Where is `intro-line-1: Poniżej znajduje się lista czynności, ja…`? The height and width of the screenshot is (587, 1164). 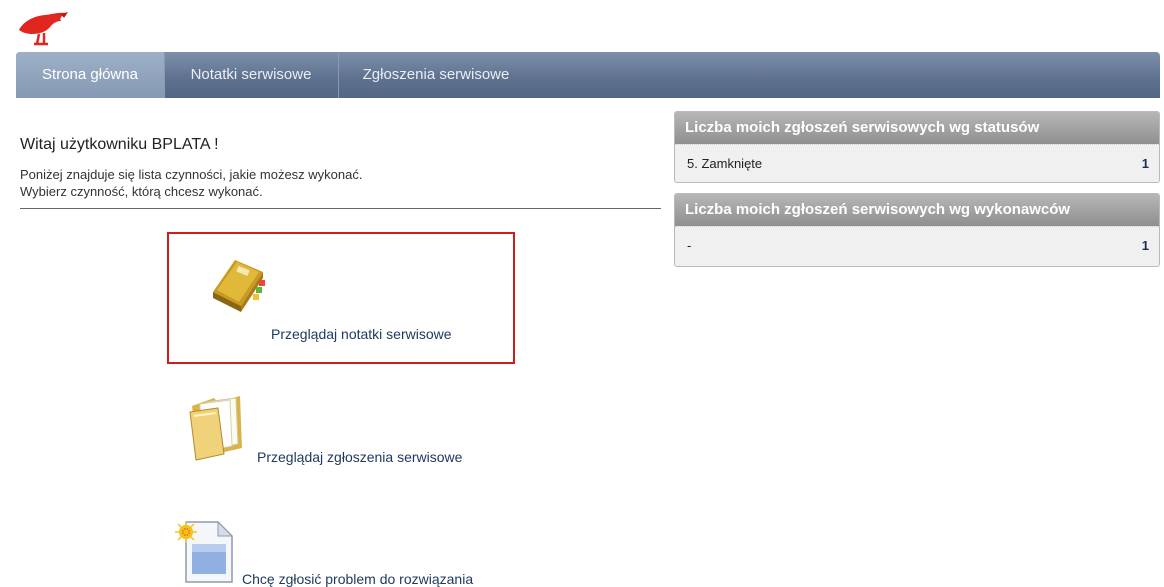 intro-line-1: Poniżej znajduje się lista czynności, ja… is located at coordinates (191, 174).